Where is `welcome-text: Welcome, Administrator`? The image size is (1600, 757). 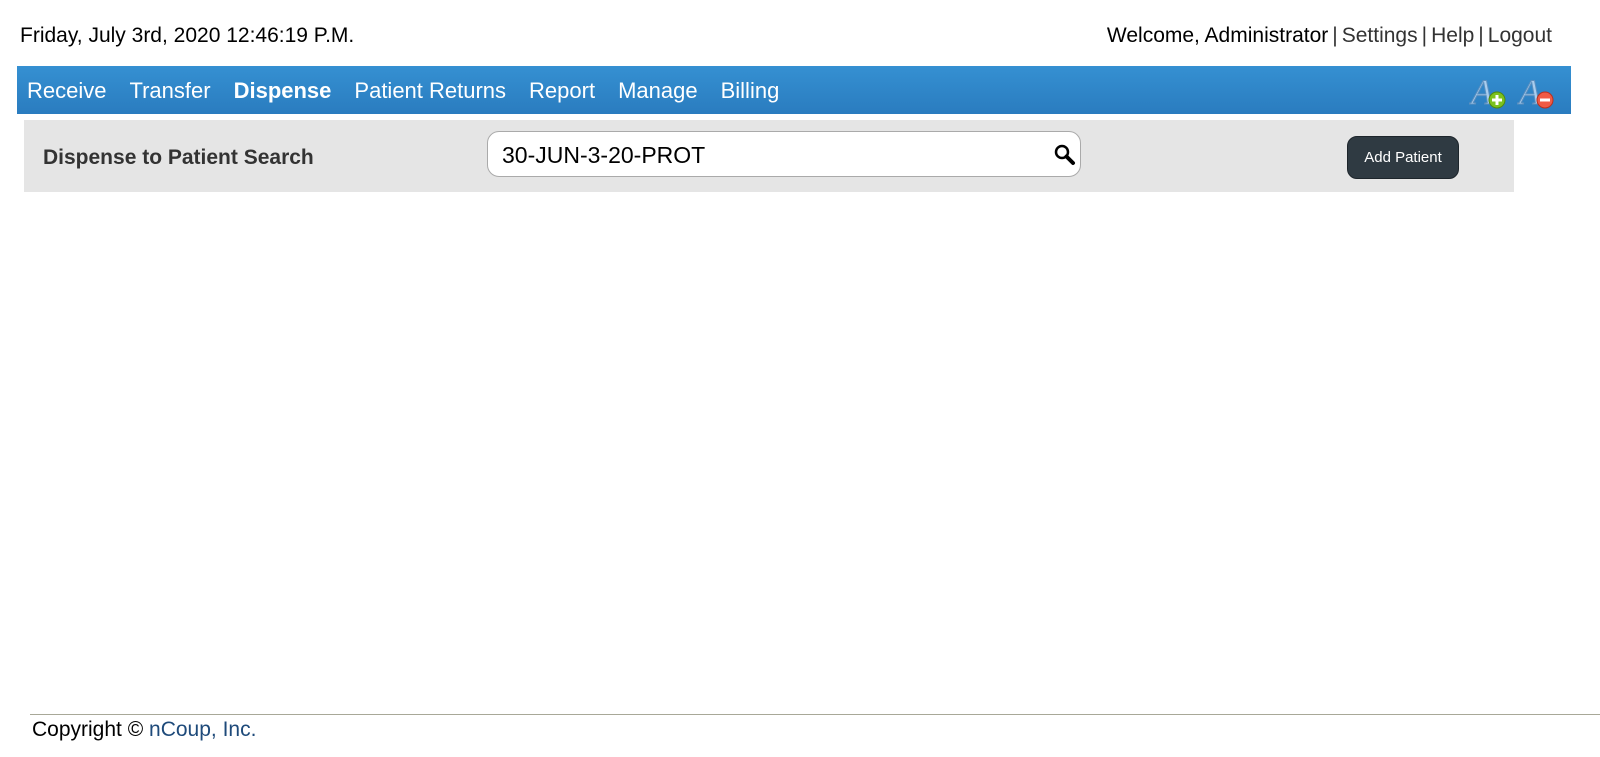 welcome-text: Welcome, Administrator is located at coordinates (1217, 35).